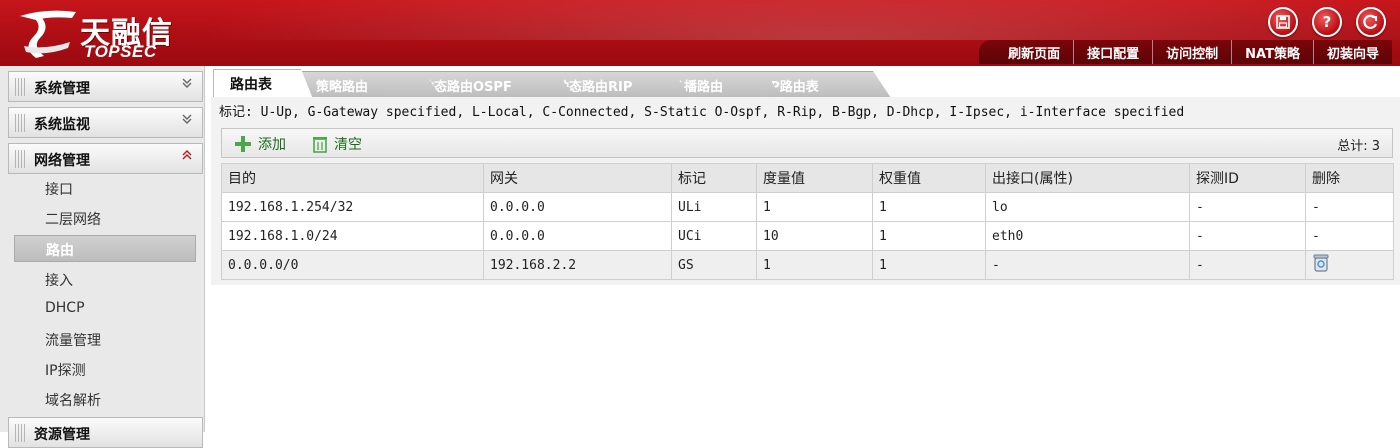 Image resolution: width=1400 pixels, height=448 pixels. Describe the element at coordinates (73, 220) in the screenshot. I see `sidebar-item-label: 二层网络` at that location.